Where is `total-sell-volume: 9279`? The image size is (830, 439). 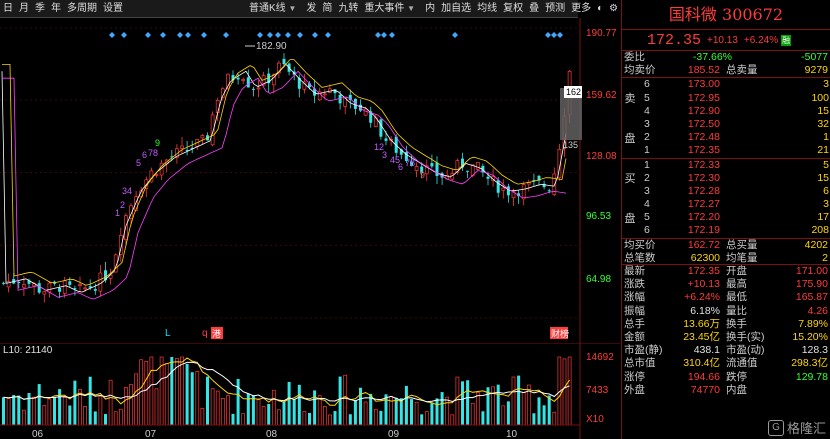 total-sell-volume: 9279 is located at coordinates (816, 70).